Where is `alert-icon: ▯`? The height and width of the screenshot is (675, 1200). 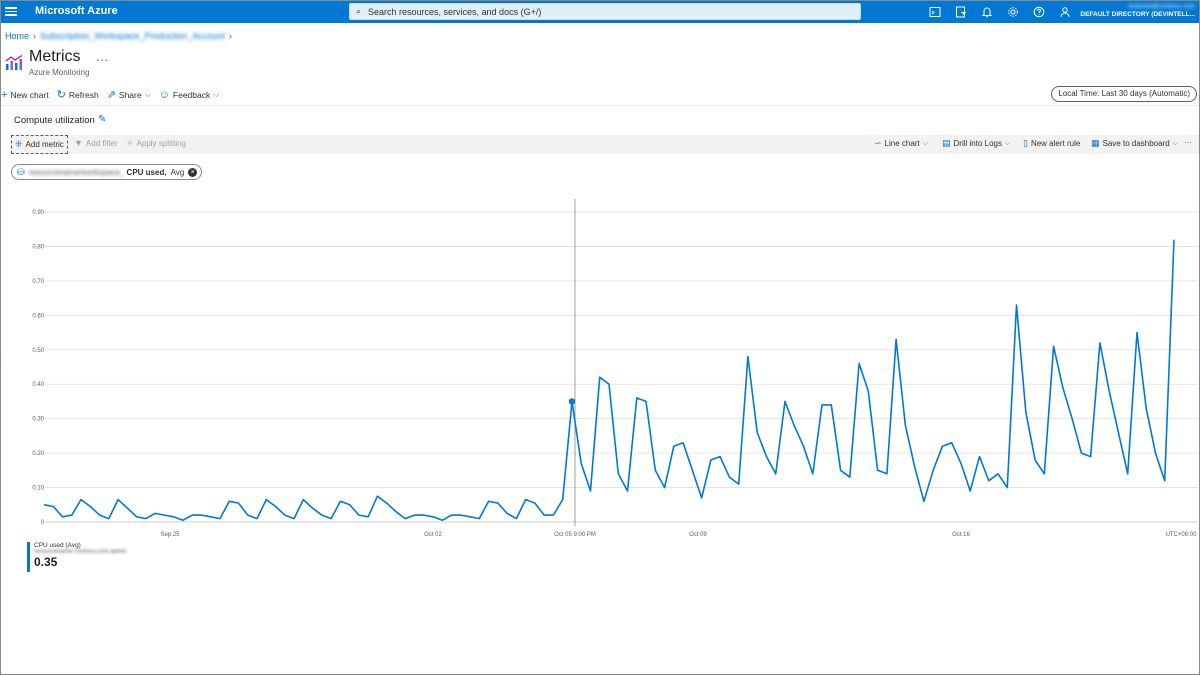
alert-icon: ▯ is located at coordinates (1025, 143).